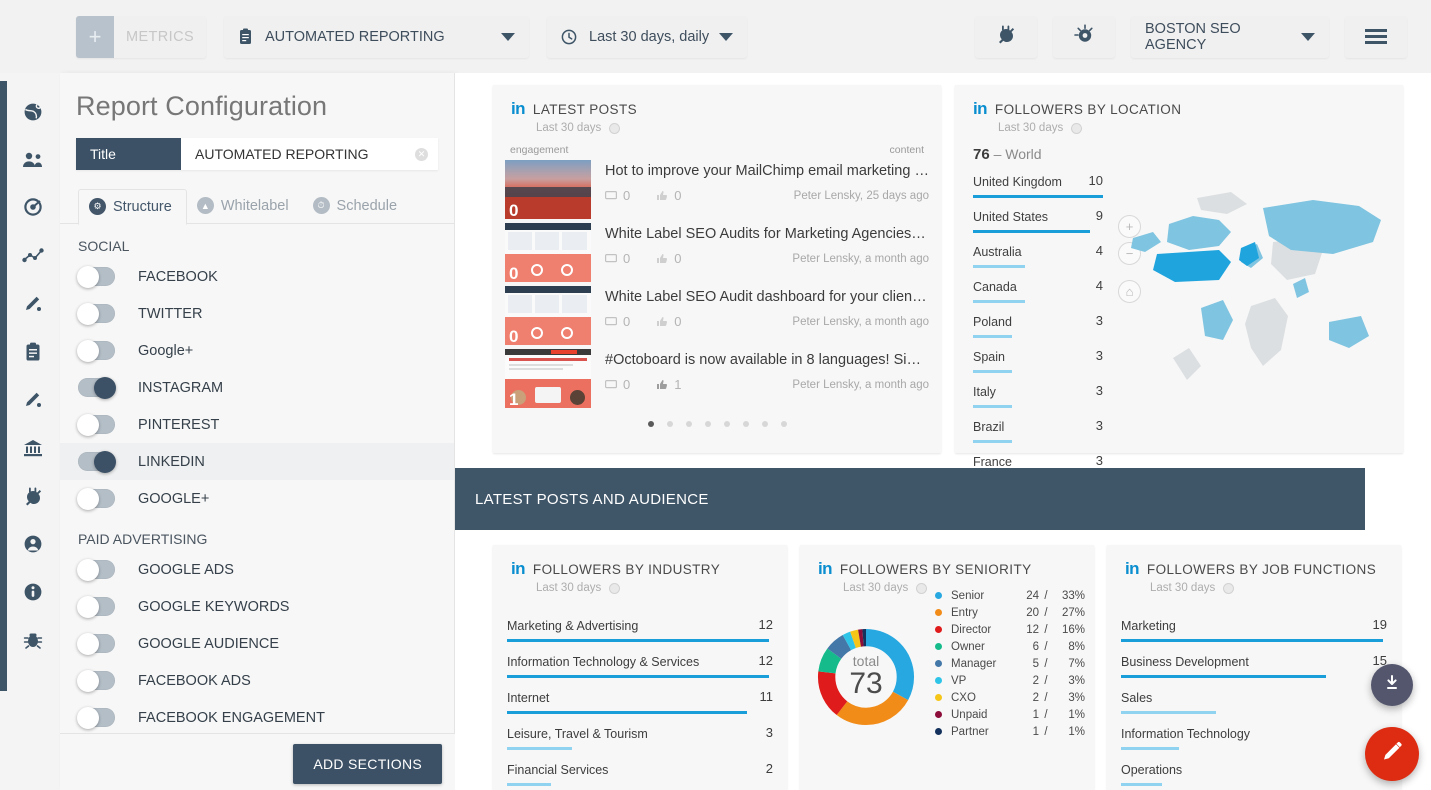  Describe the element at coordinates (1392, 754) in the screenshot. I see `edit-report-button` at that location.